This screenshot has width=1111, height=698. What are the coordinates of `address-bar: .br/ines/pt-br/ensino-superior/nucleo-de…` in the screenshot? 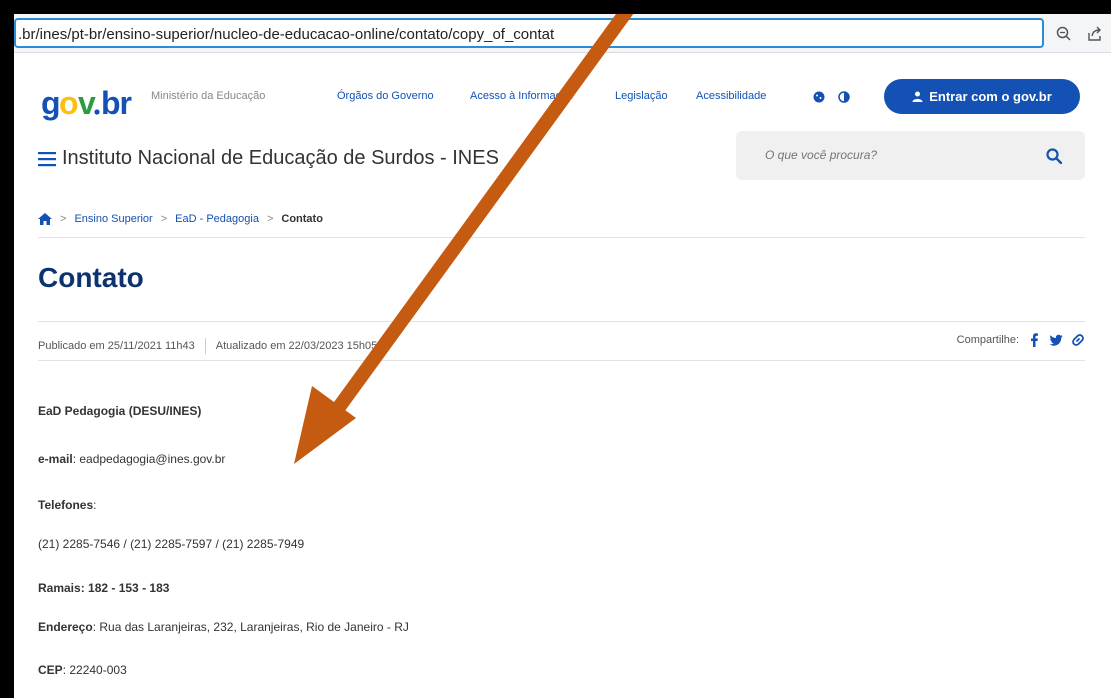 It's located at (562, 33).